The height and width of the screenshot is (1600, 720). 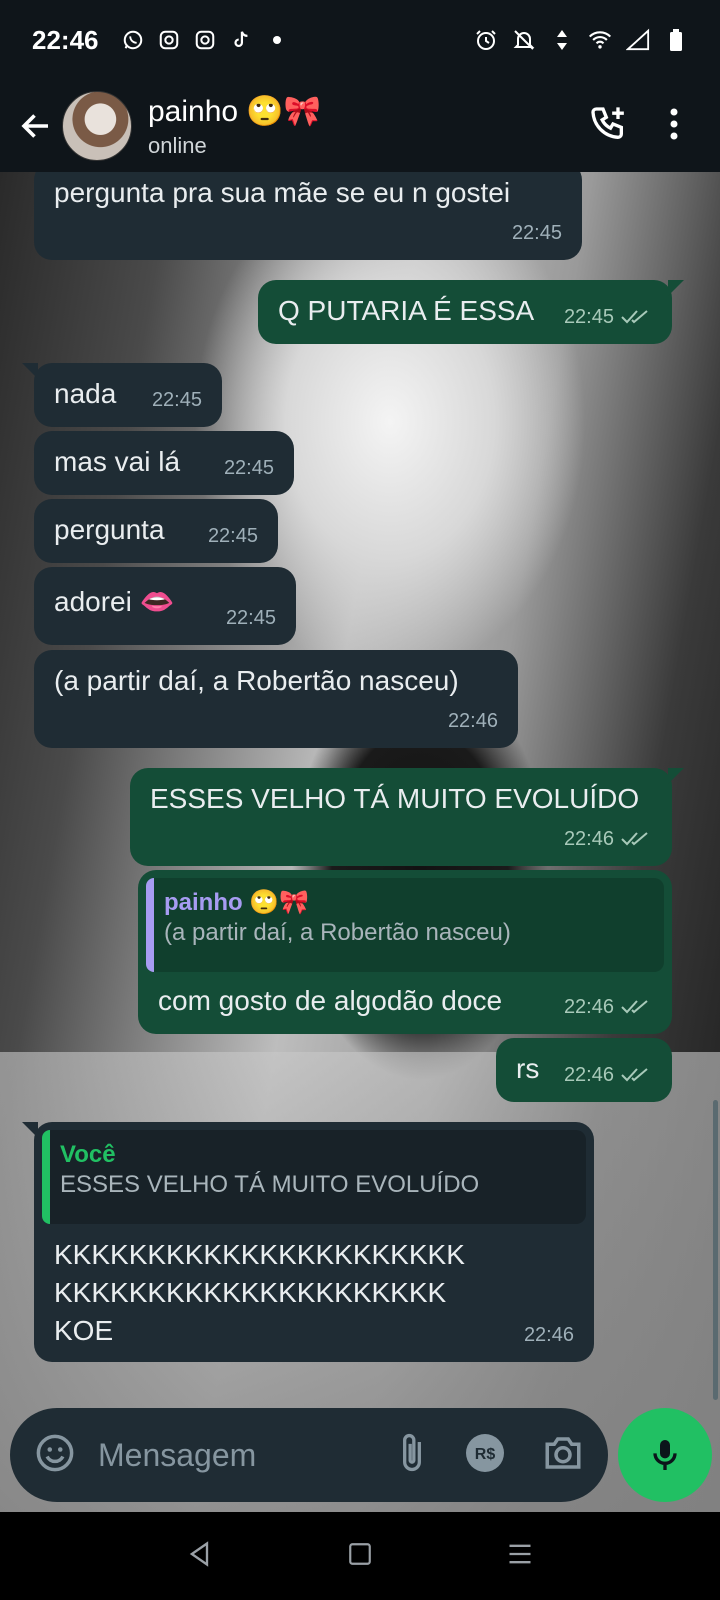 I want to click on reply-quote-text: ESSES VELHO TÁ MUITO EVOLUÍDO, so click(x=270, y=1184).